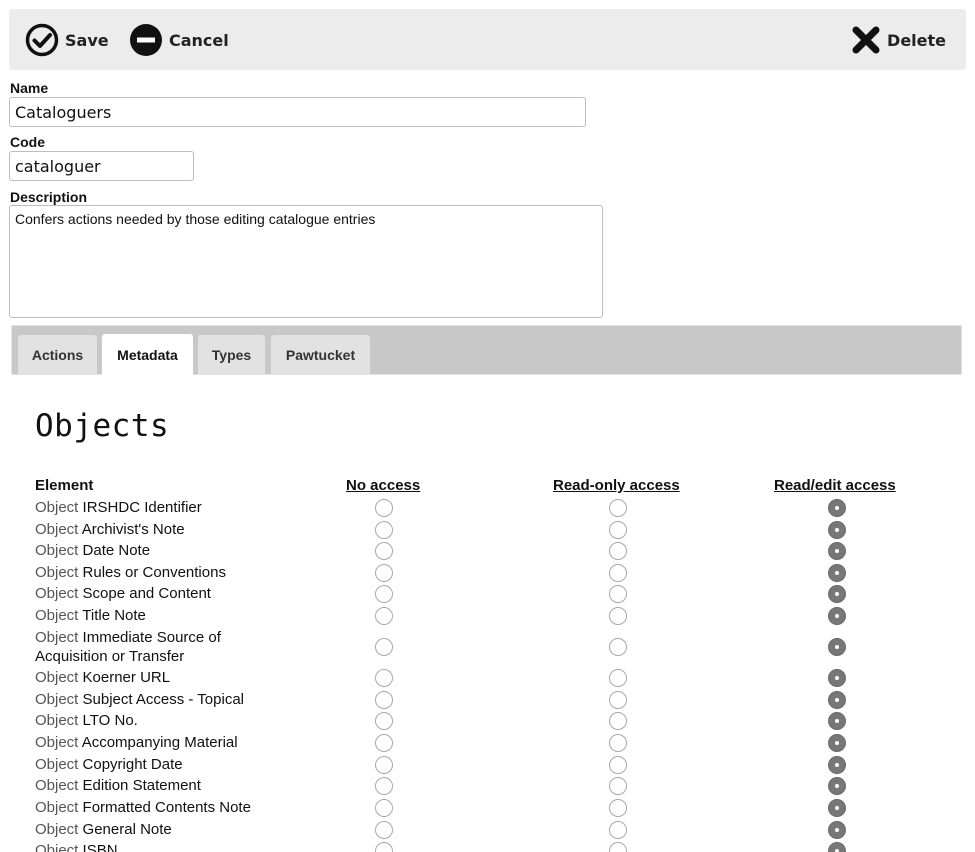  I want to click on table-row: Object Accompanying Material, so click(487, 744).